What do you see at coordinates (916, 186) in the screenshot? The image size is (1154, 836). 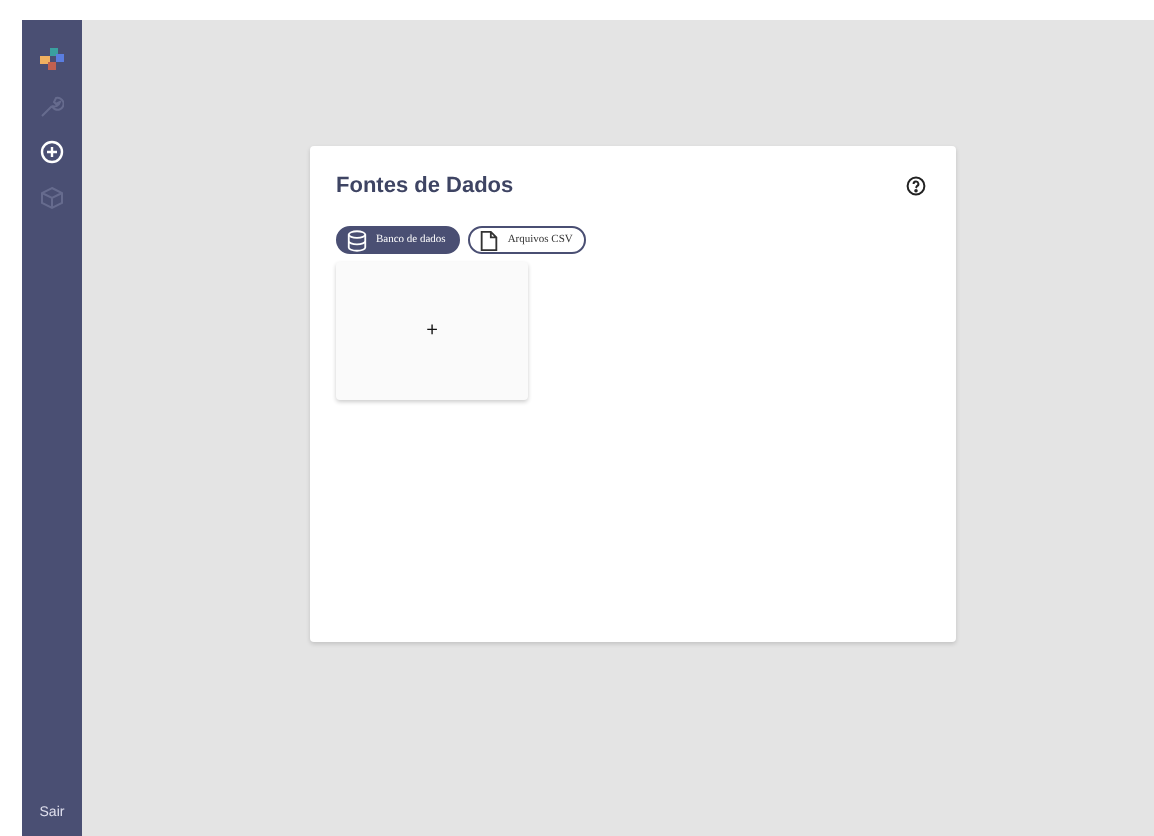 I see `help-icon` at bounding box center [916, 186].